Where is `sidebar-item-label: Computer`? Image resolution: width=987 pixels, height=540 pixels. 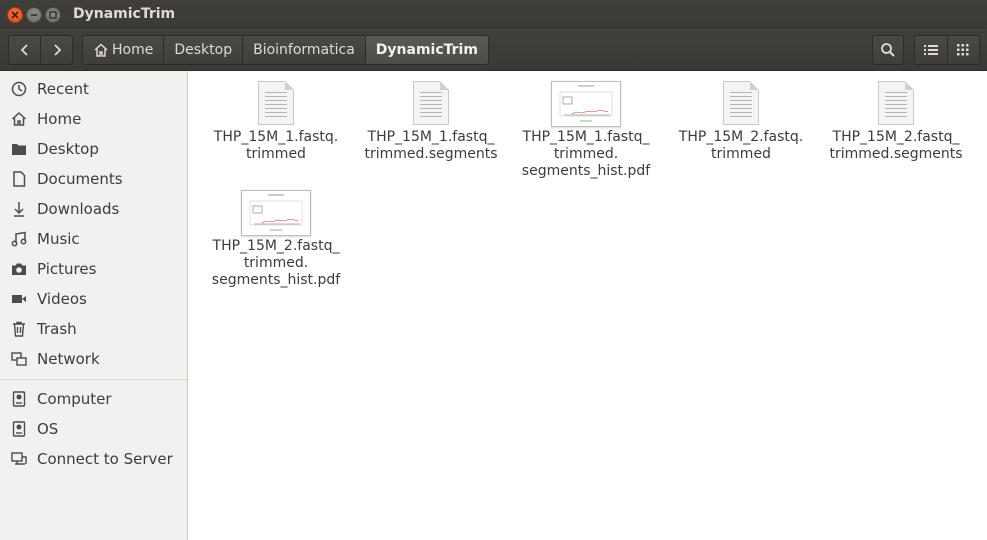 sidebar-item-label: Computer is located at coordinates (74, 399).